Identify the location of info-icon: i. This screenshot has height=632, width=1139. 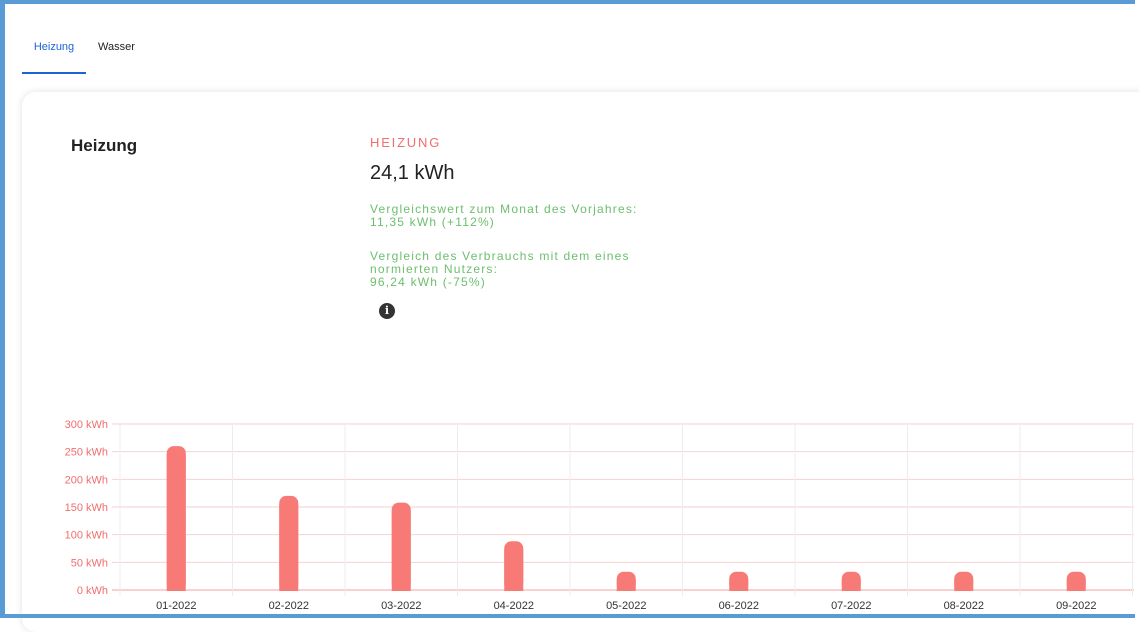
(387, 311).